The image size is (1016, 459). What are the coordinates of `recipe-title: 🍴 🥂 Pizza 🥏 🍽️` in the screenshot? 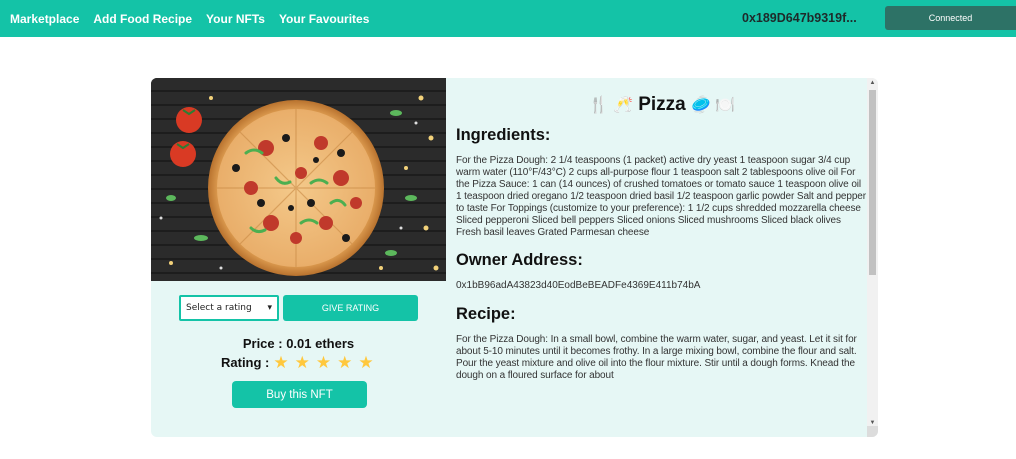 It's located at (662, 105).